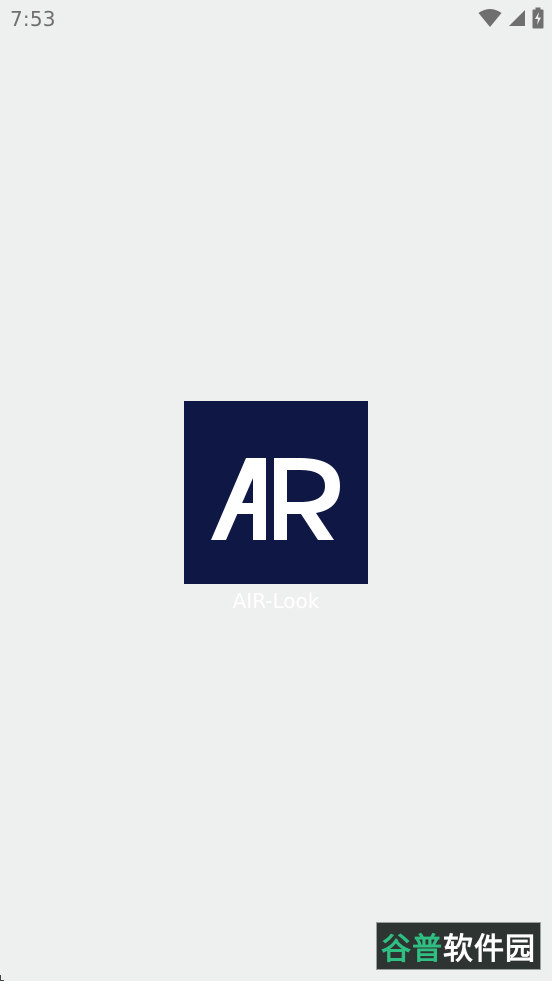 The height and width of the screenshot is (981, 552). What do you see at coordinates (2, 978) in the screenshot?
I see `corner-mark` at bounding box center [2, 978].